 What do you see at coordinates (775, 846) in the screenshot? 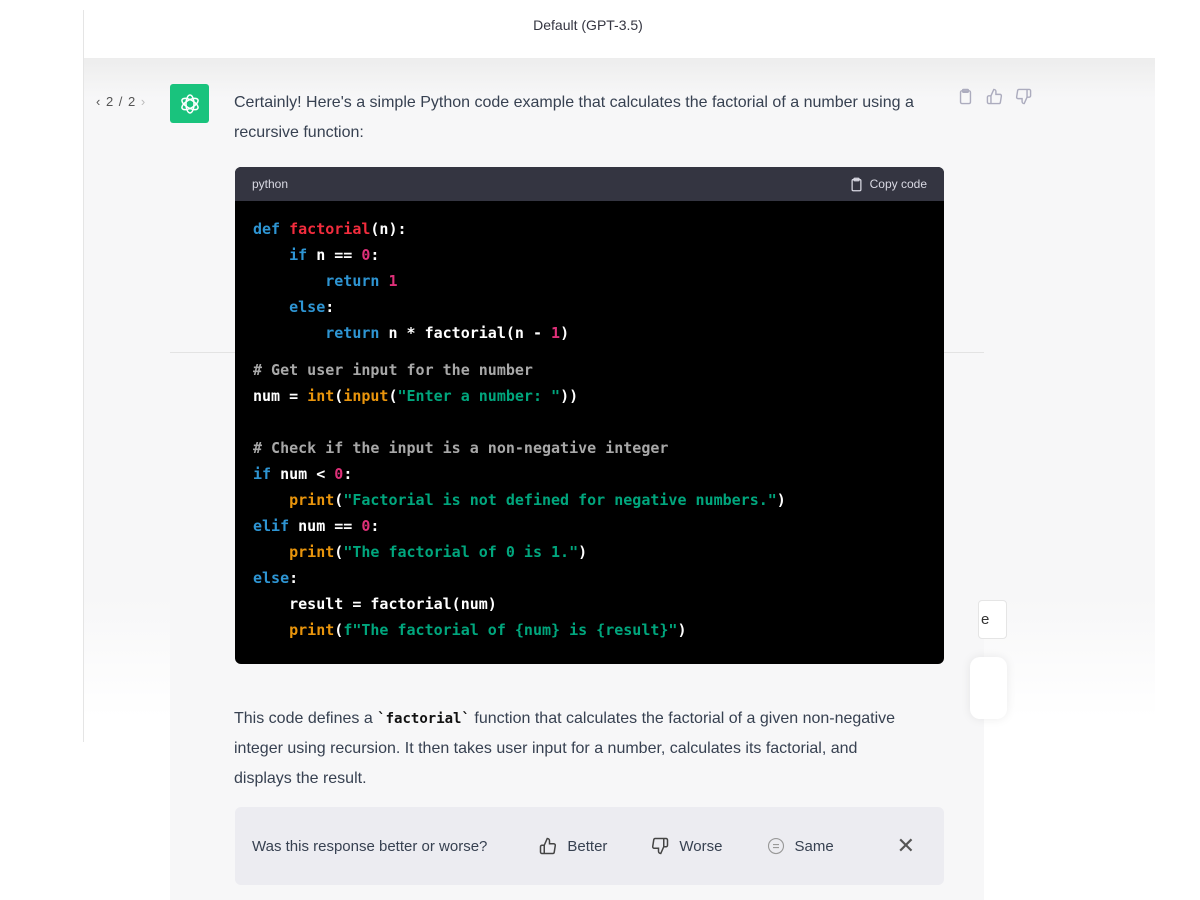
I see `equals-circle-icon` at bounding box center [775, 846].